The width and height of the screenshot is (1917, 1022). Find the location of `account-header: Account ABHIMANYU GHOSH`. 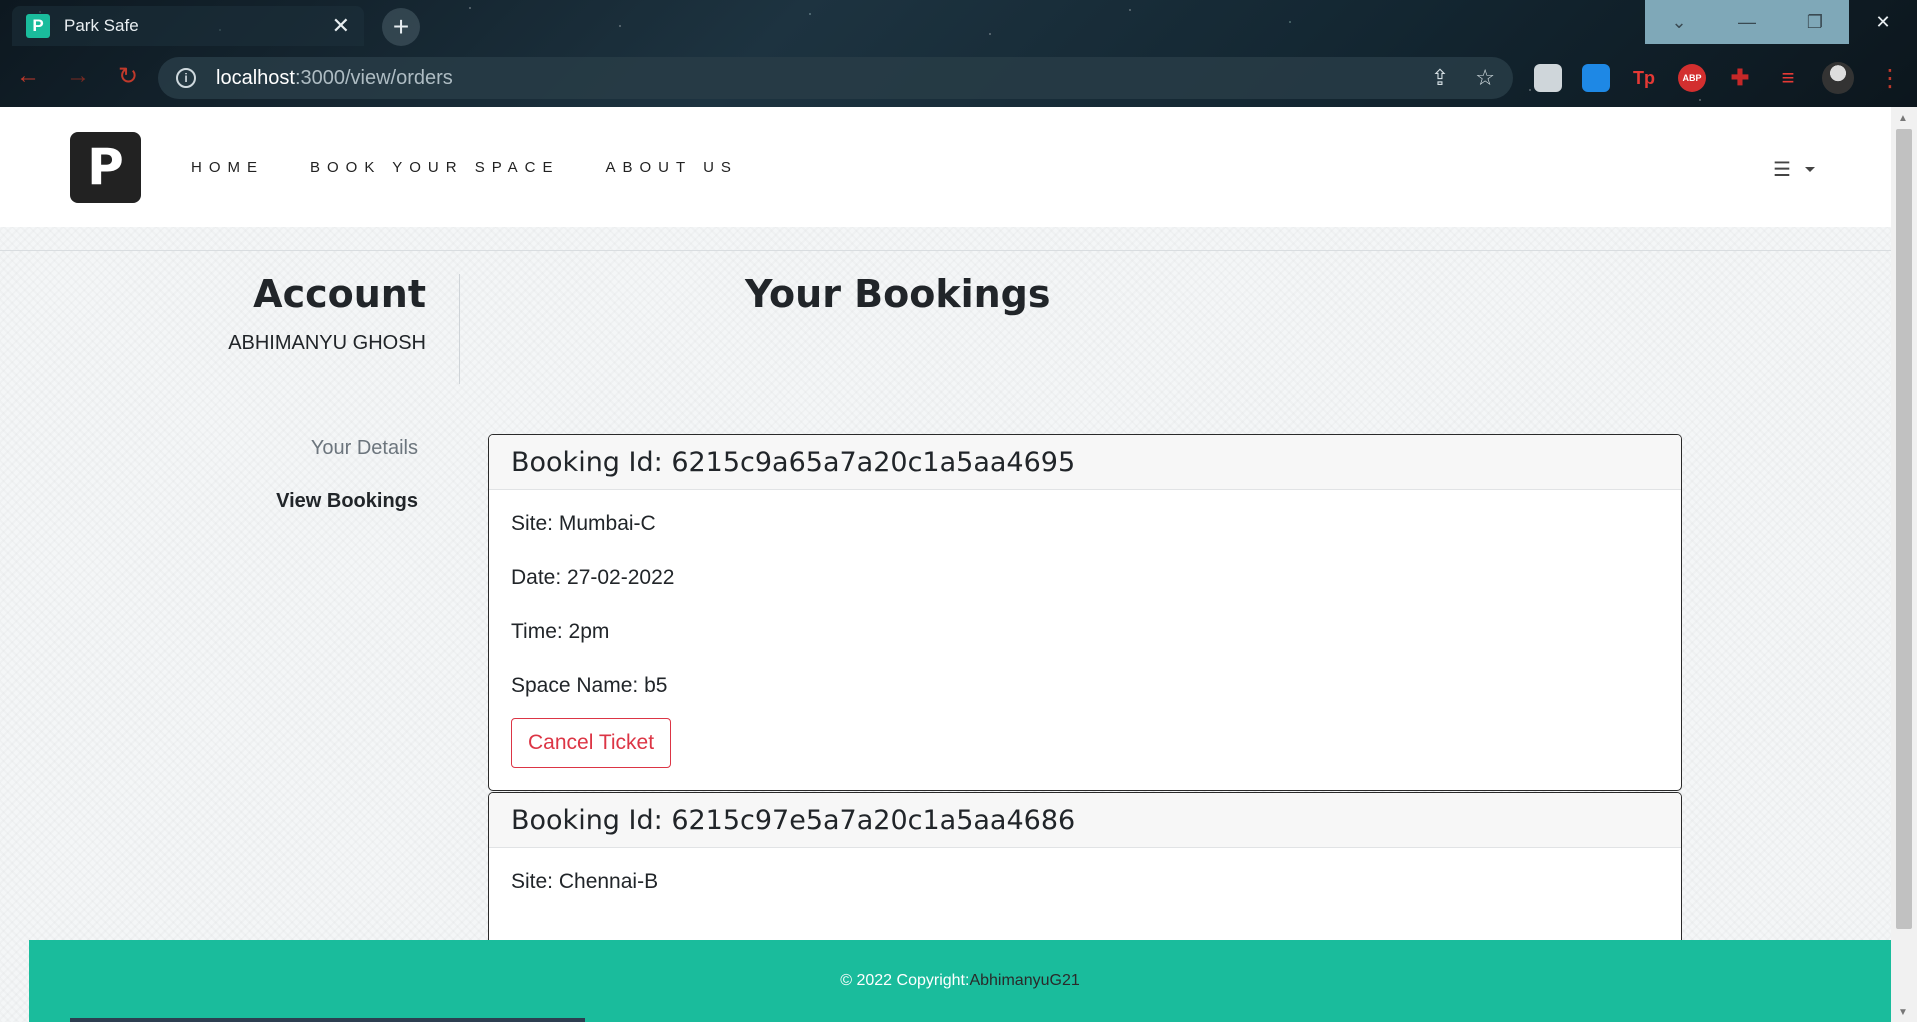

account-header: Account ABHIMANYU GHOSH is located at coordinates (288, 313).